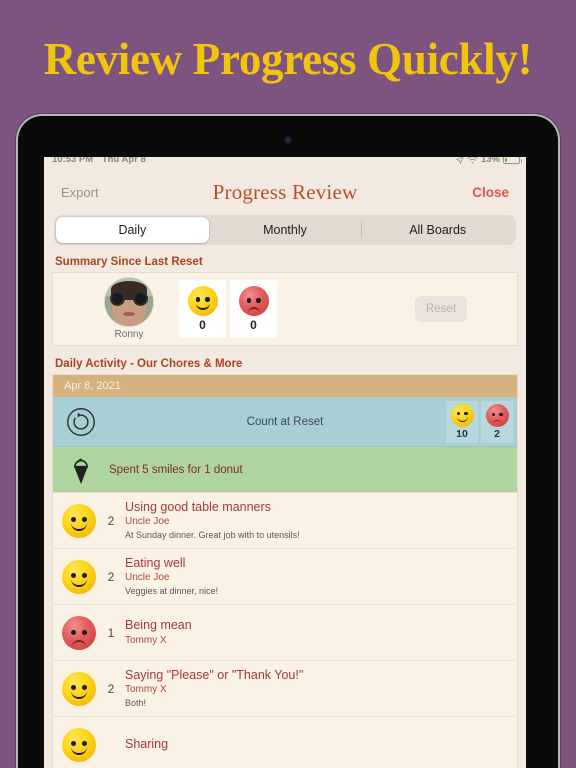 The image size is (576, 768). What do you see at coordinates (472, 160) in the screenshot?
I see `wifi-icon` at bounding box center [472, 160].